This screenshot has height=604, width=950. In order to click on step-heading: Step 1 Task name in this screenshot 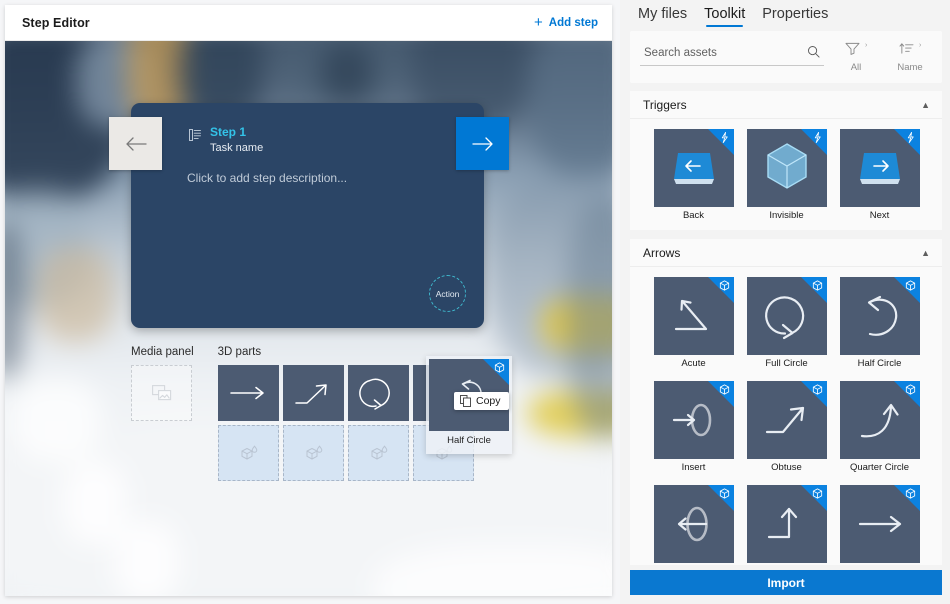, I will do `click(226, 140)`.